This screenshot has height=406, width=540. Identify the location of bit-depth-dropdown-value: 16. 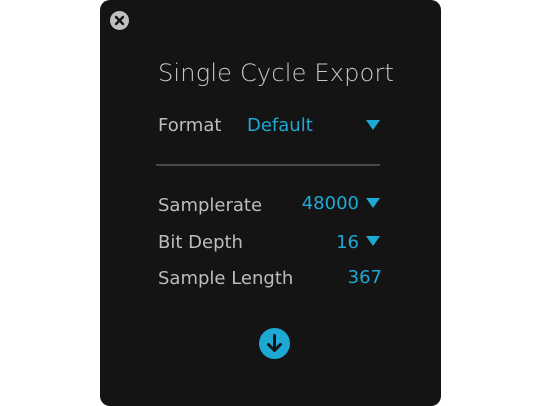
(347, 242).